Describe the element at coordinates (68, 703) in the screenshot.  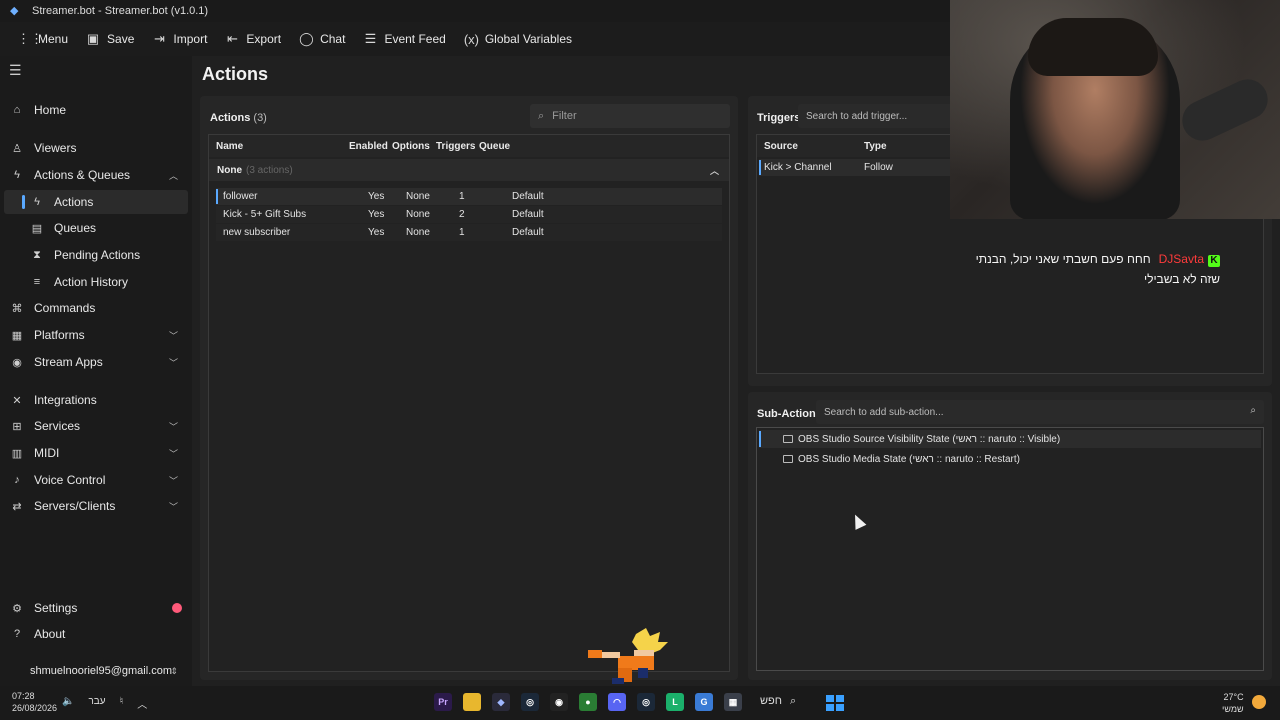
I see `volume-icon: 🔈` at that location.